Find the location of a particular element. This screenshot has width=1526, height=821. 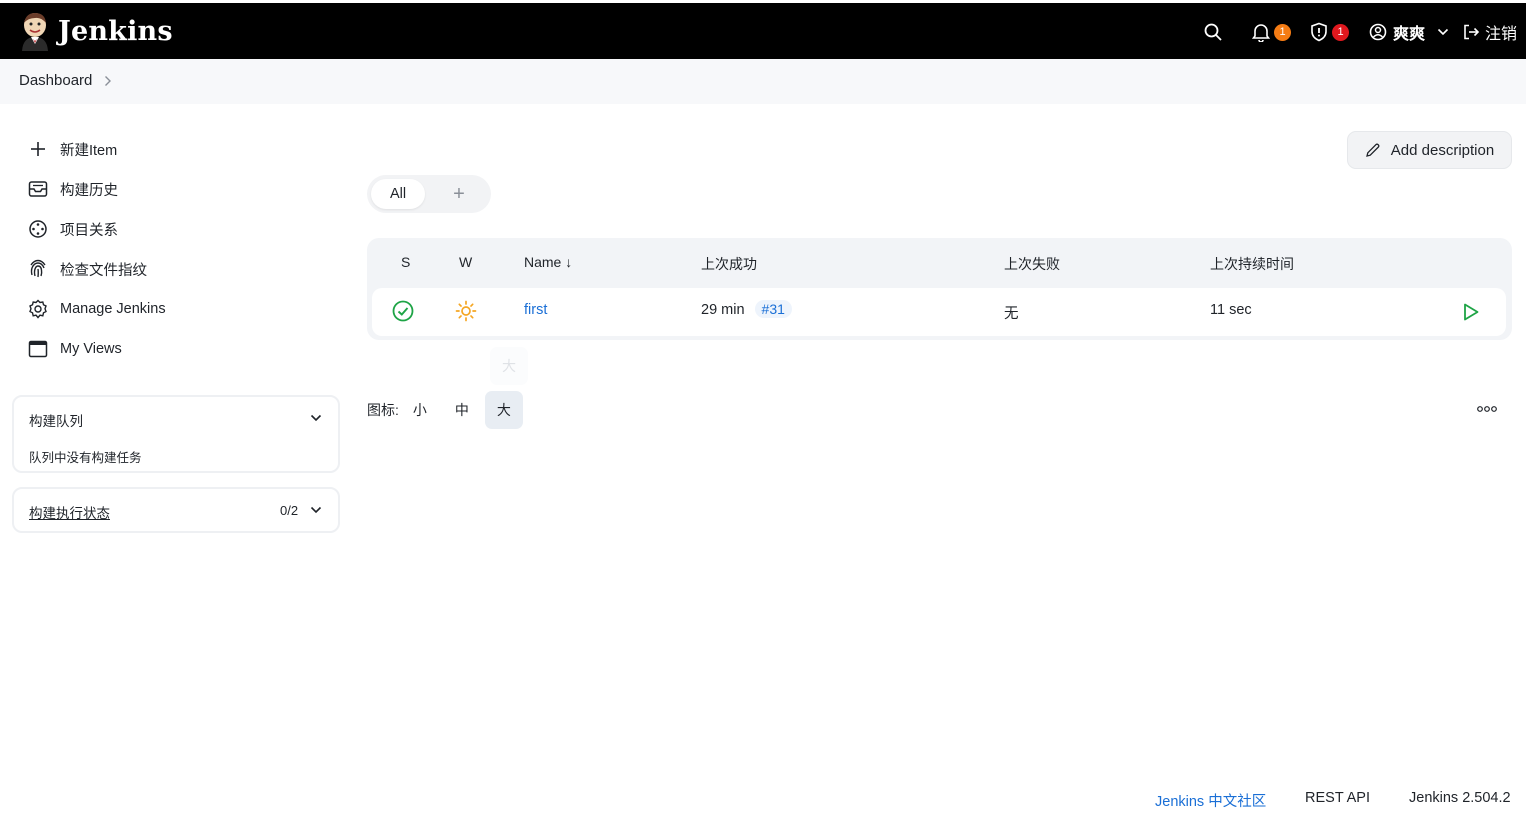

last-failure-cell: 无 is located at coordinates (1011, 314).